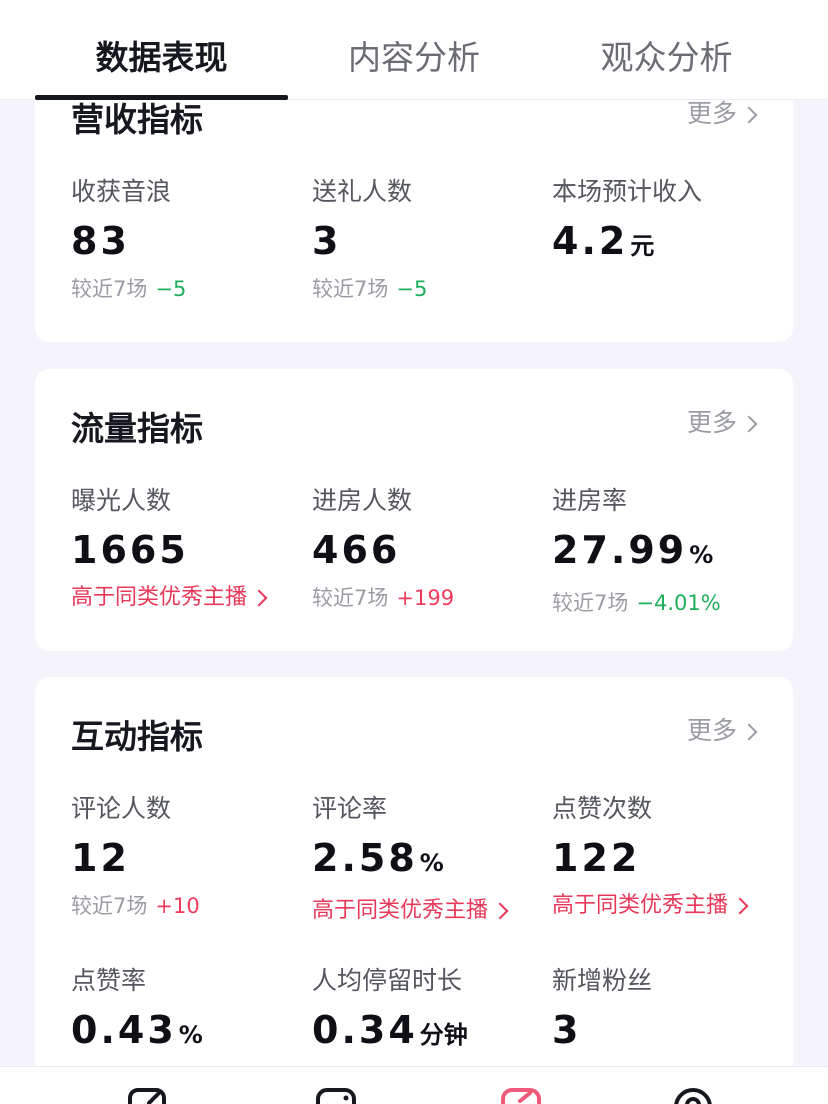 The width and height of the screenshot is (828, 1104). Describe the element at coordinates (336, 1095) in the screenshot. I see `chat-icon` at that location.